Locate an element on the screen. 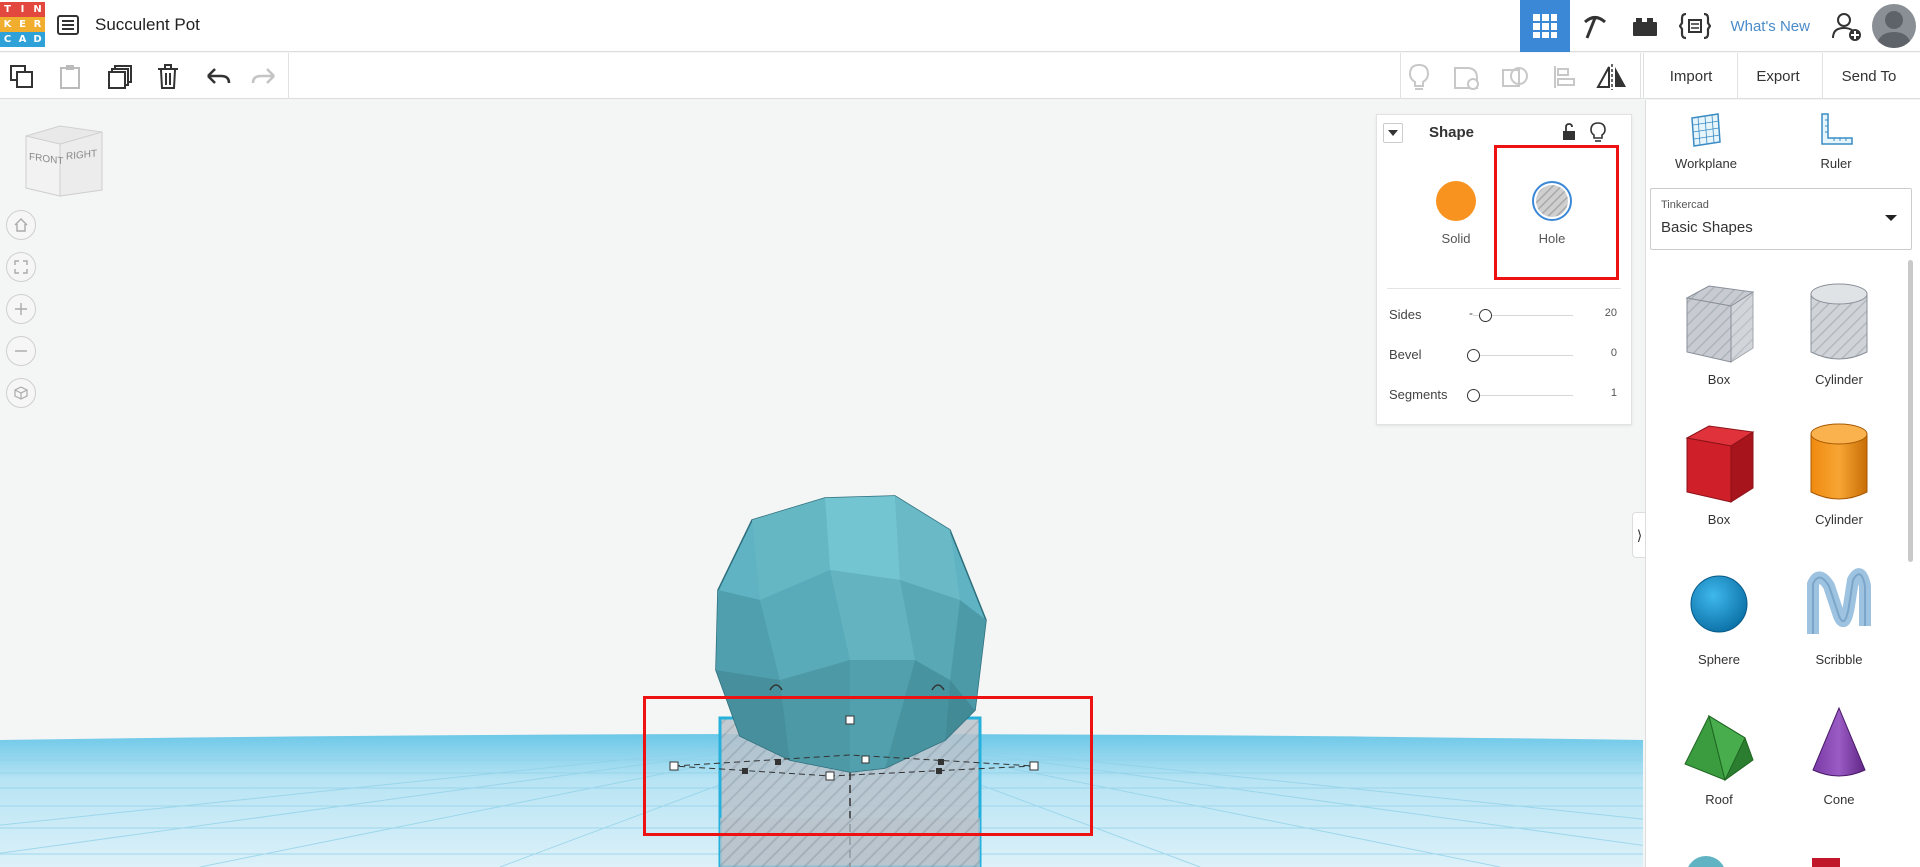 The image size is (1920, 867). mirror-icon is located at coordinates (1611, 77).